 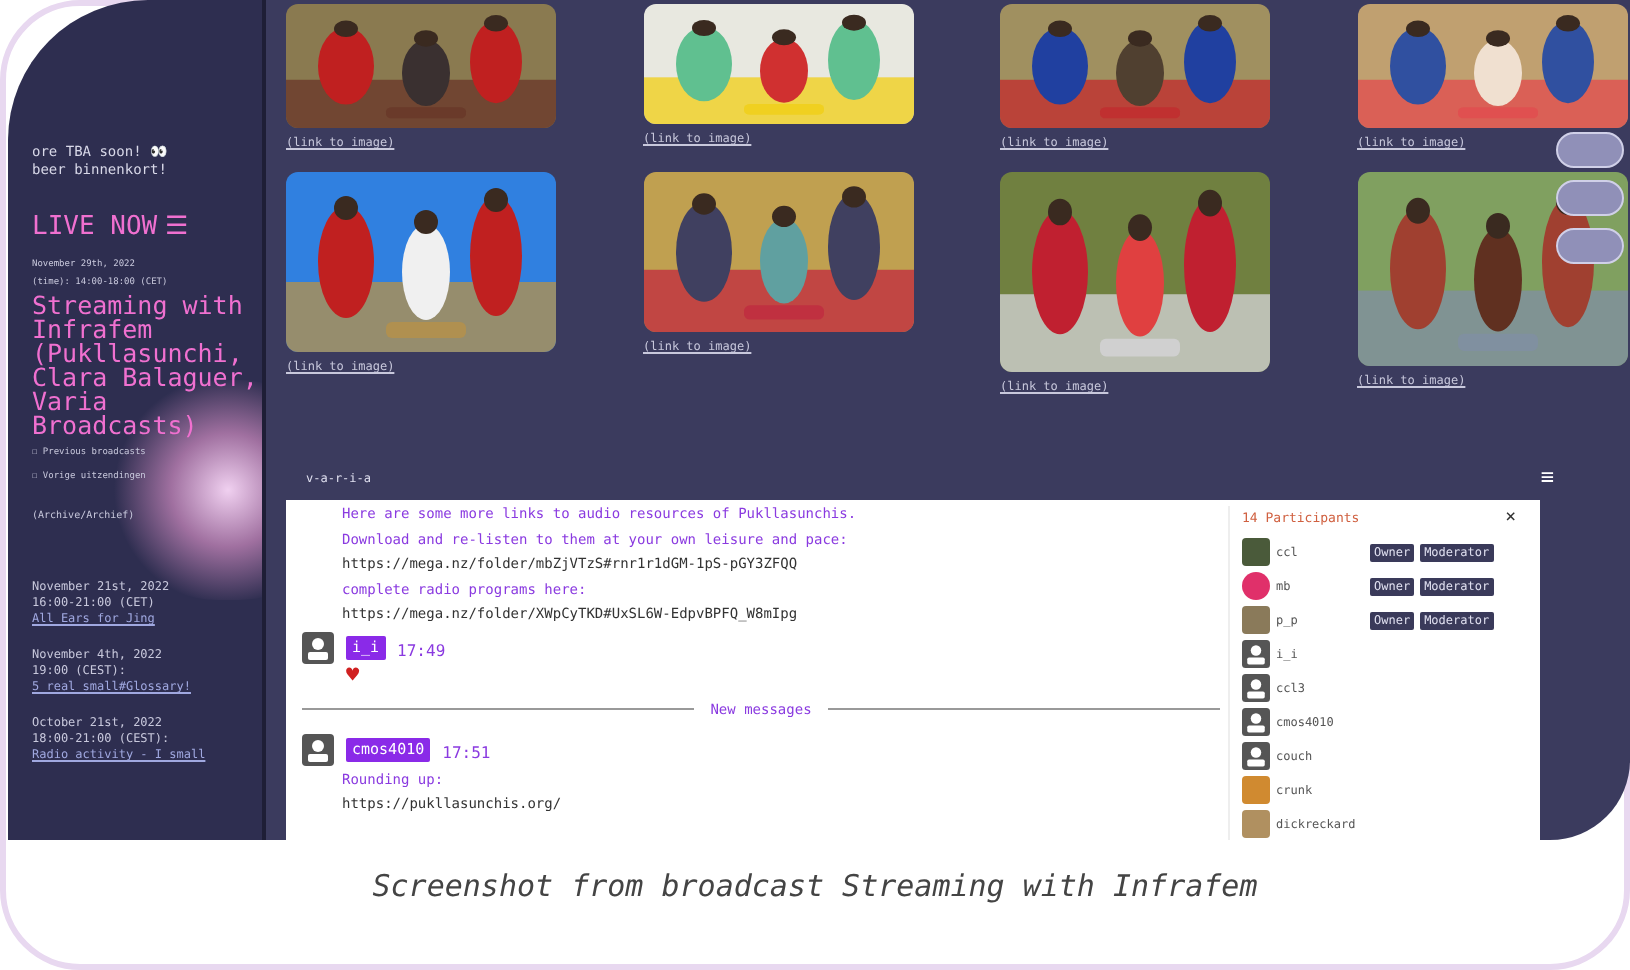 I want to click on menu-icon: ☰, so click(x=177, y=227).